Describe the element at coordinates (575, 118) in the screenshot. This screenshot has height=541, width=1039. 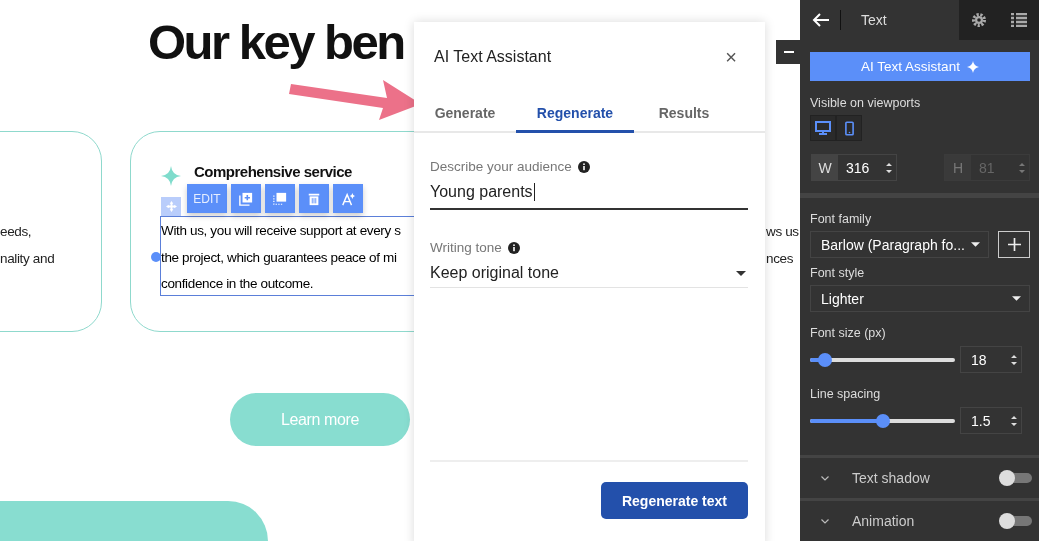
I see `tab: Regenerate` at that location.